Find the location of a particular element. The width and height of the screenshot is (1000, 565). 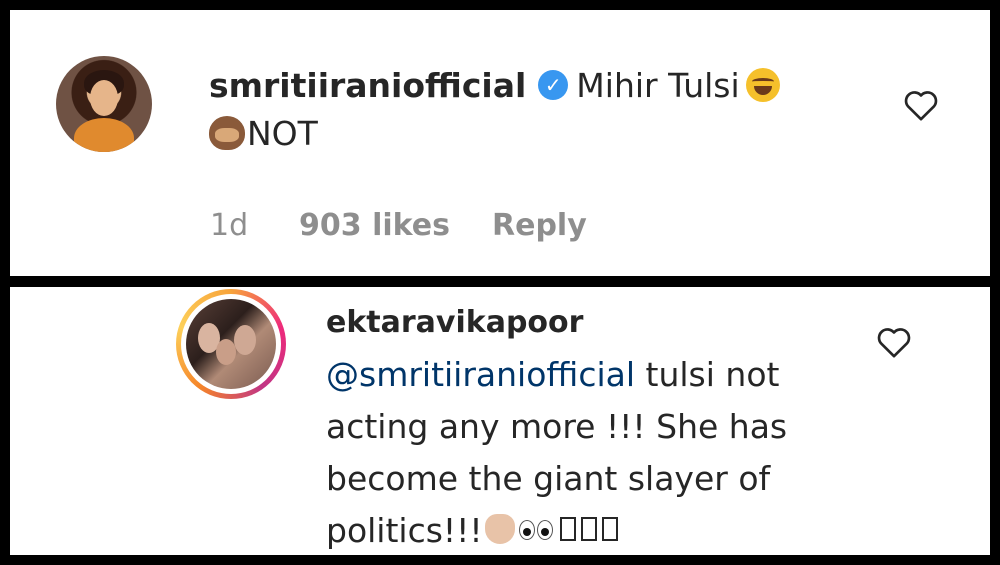

comment-text: politics!!! is located at coordinates (404, 530).